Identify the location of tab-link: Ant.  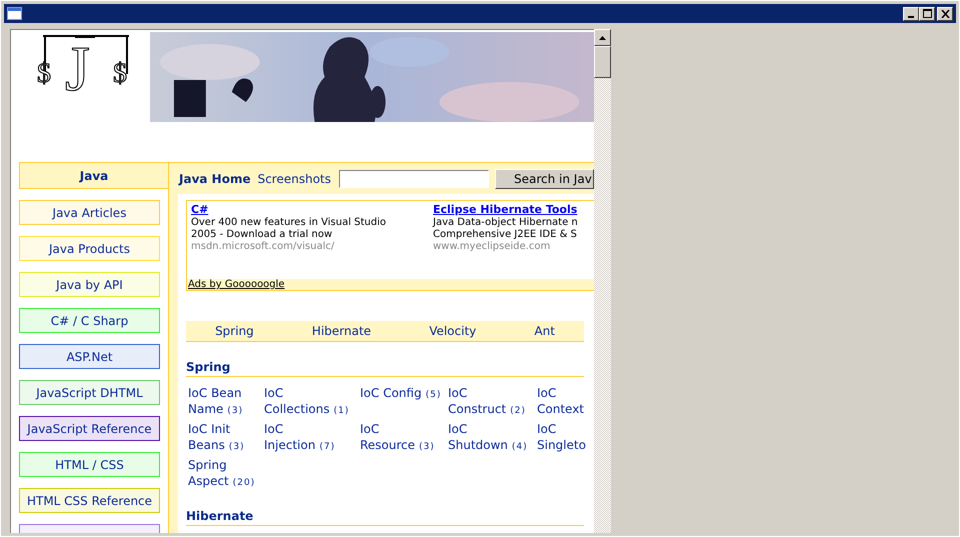
(544, 331).